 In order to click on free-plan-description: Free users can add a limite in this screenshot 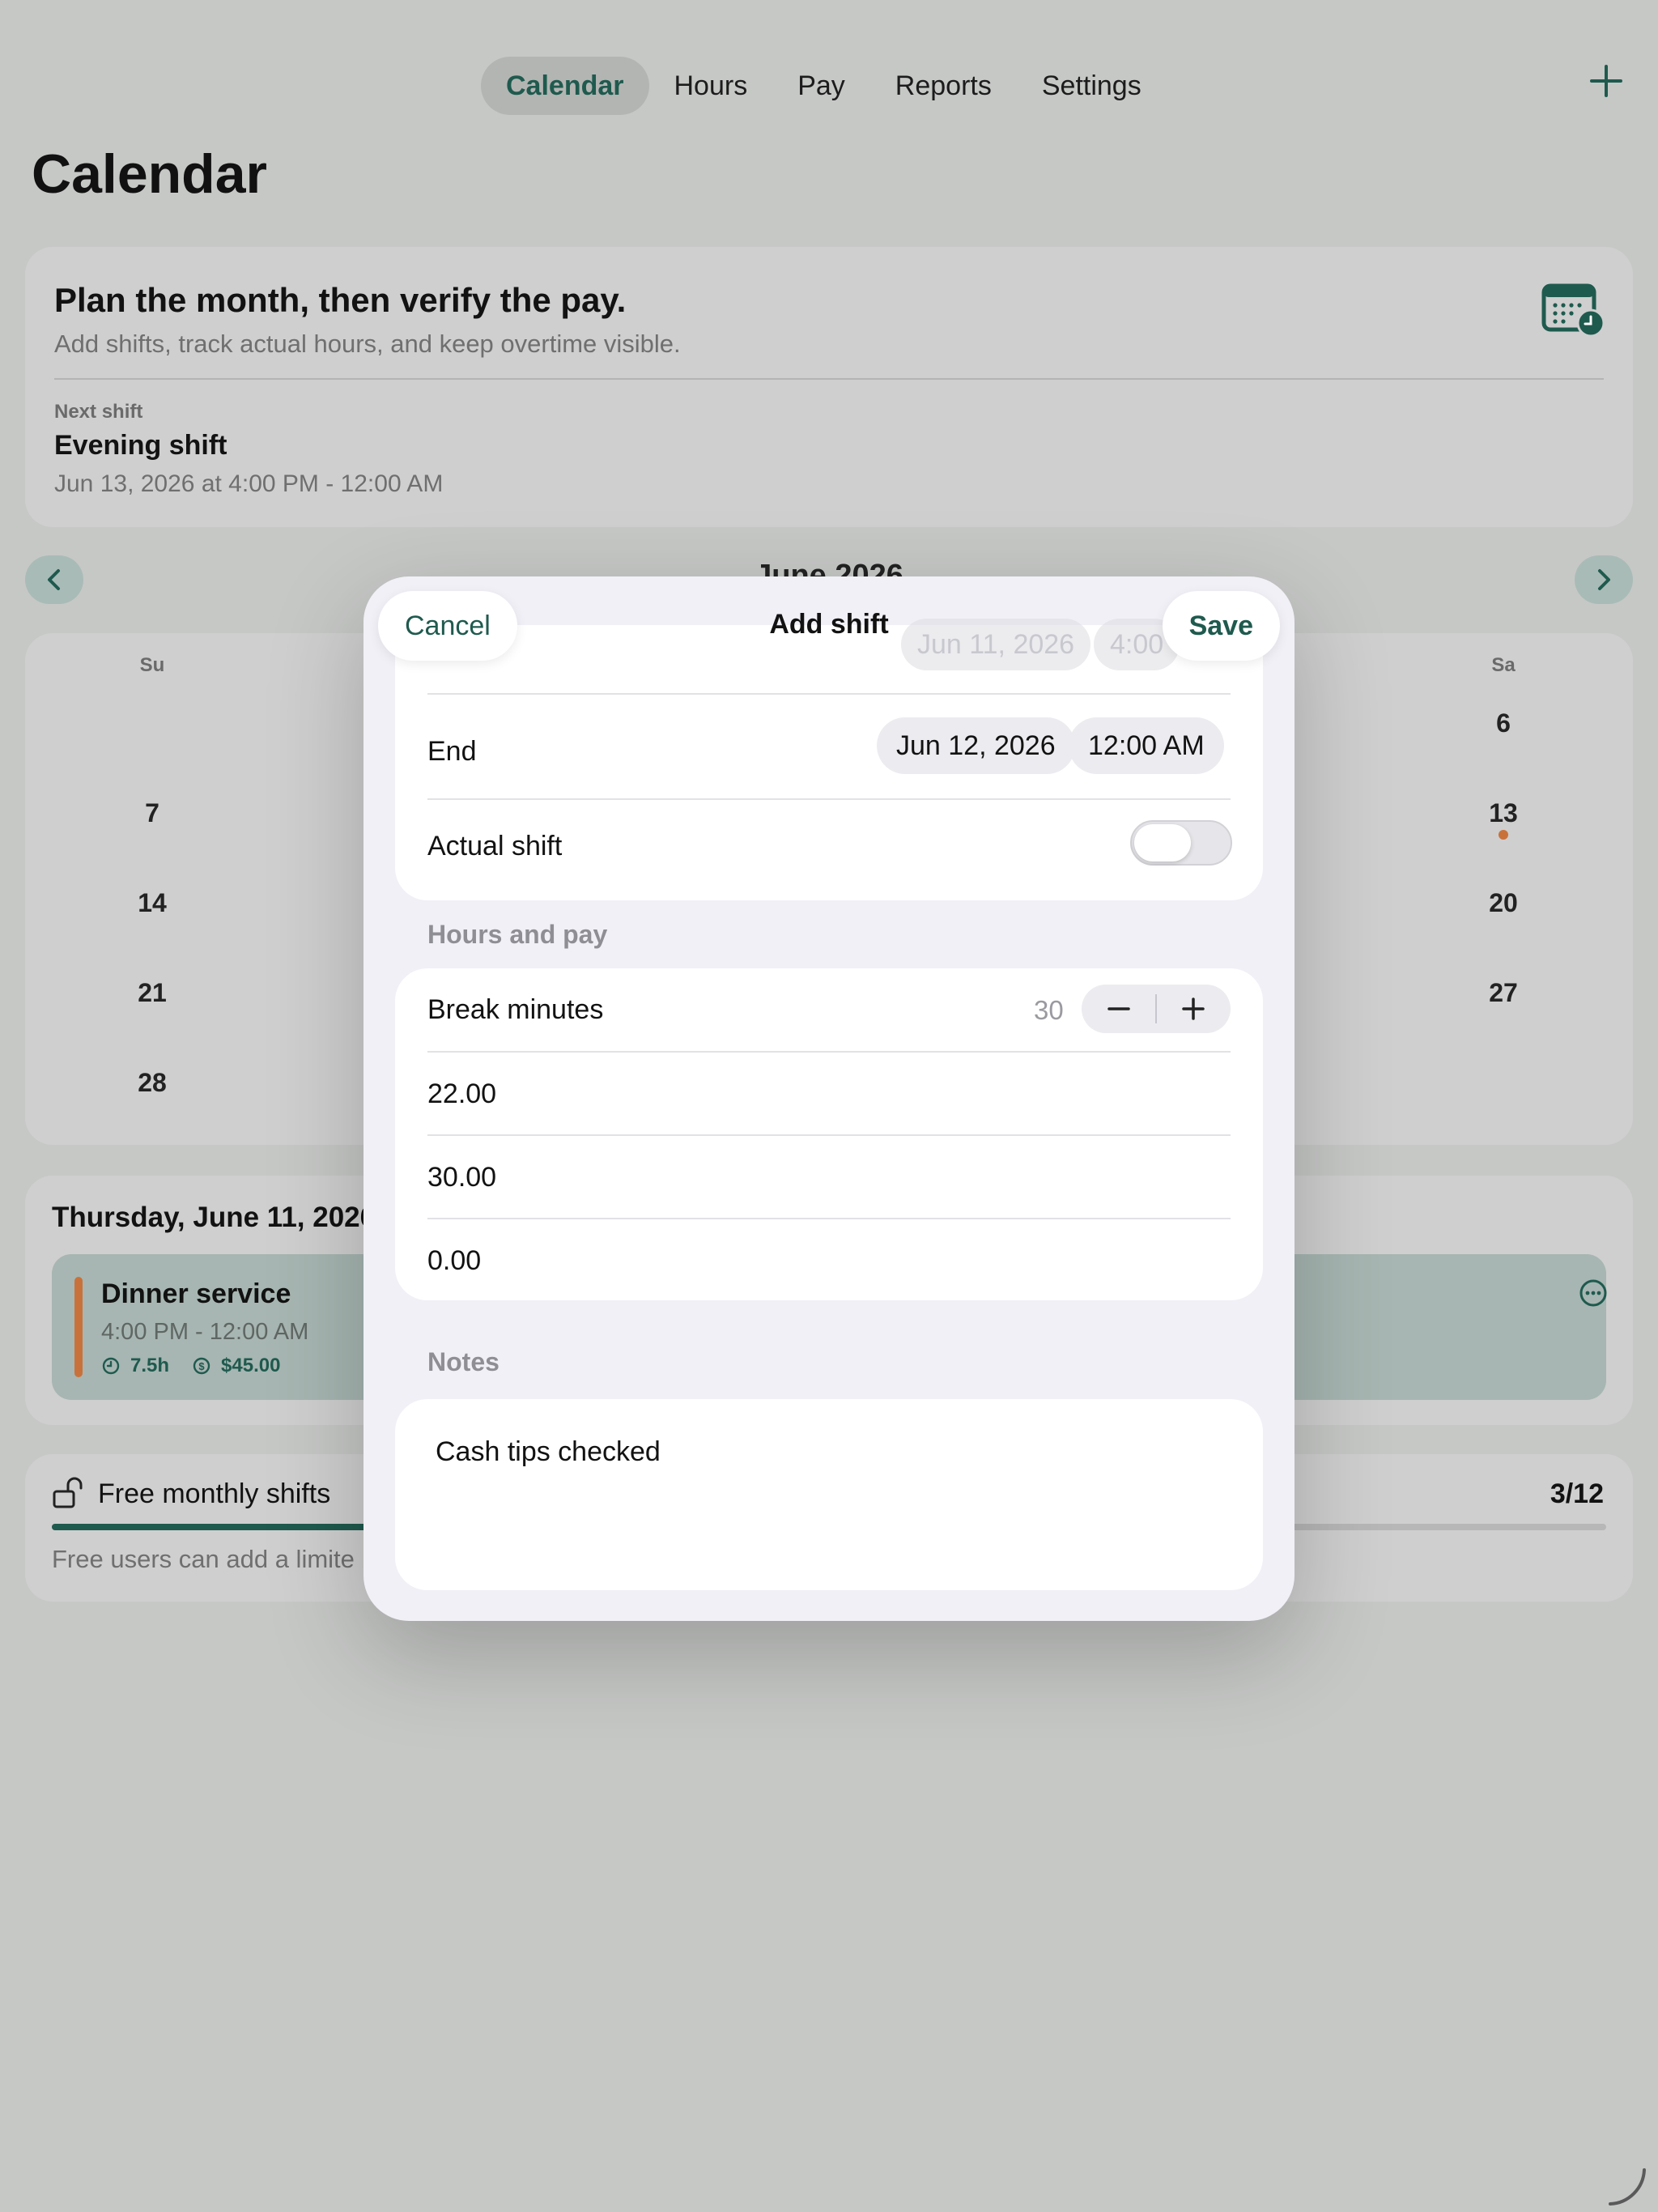, I will do `click(203, 1559)`.